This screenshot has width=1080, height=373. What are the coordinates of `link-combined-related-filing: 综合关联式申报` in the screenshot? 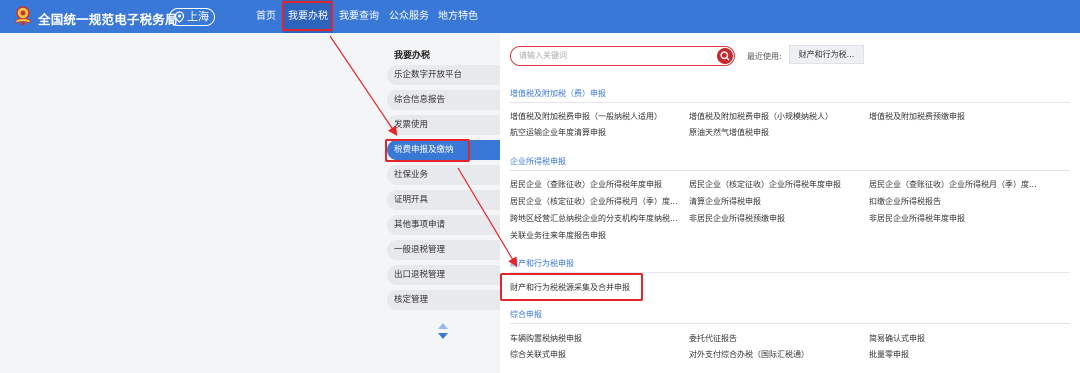 It's located at (538, 354).